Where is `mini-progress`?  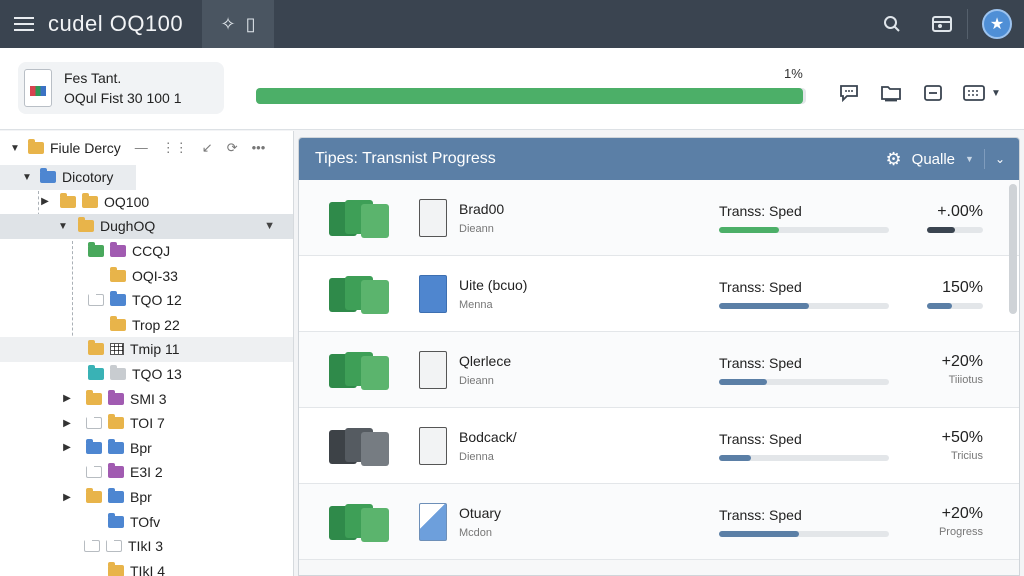 mini-progress is located at coordinates (955, 229).